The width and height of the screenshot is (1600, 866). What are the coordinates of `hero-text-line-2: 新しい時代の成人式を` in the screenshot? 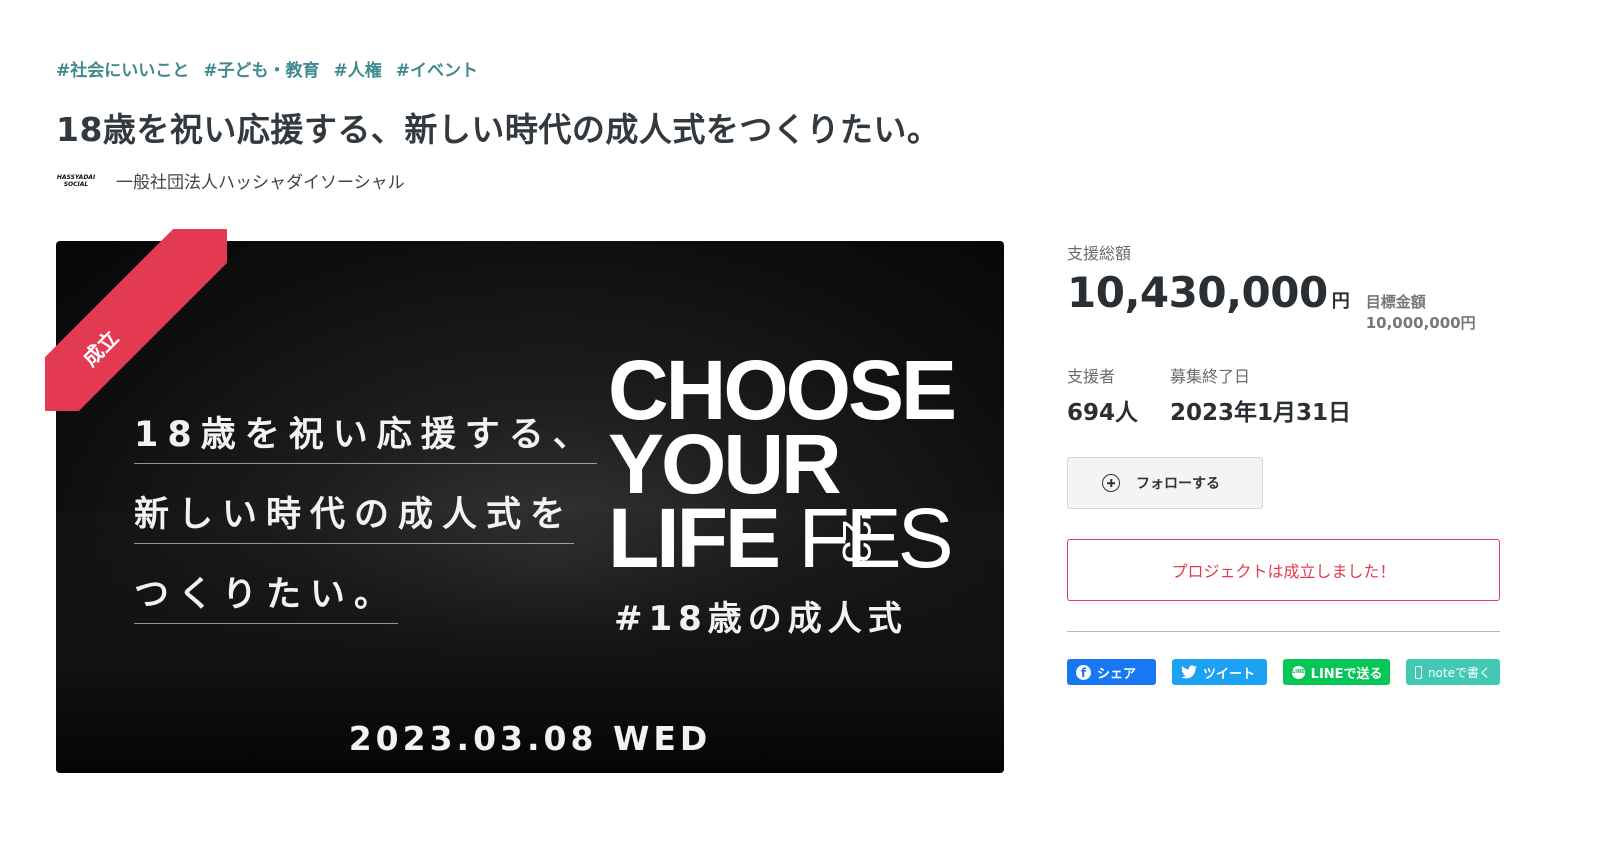 It's located at (354, 515).